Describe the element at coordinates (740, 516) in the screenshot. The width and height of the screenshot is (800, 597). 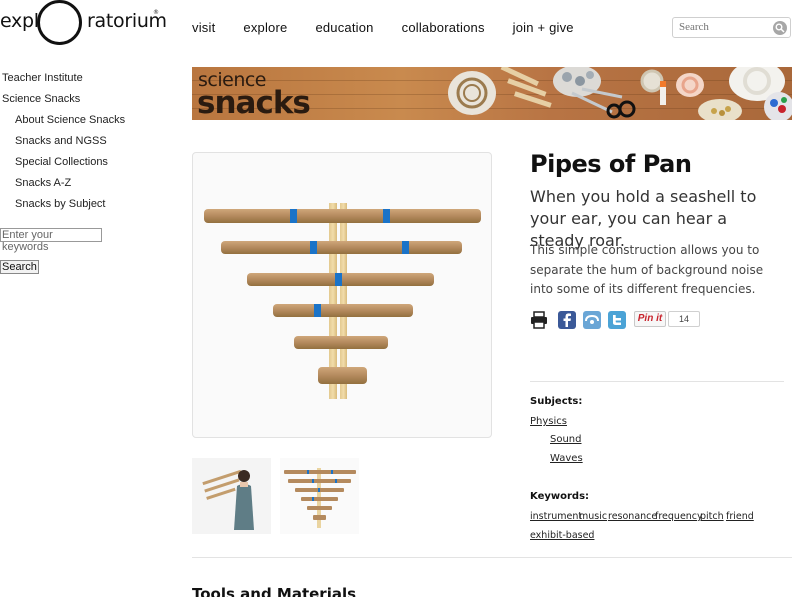
I see `keyword-friend-link: friend` at that location.